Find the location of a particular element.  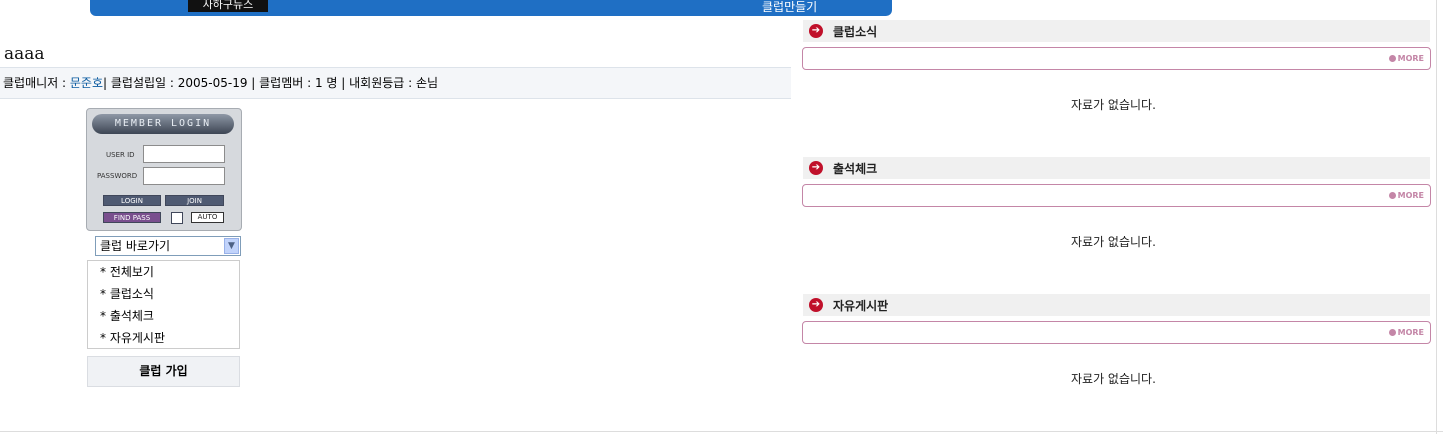

section-header-news: ➔ 클럽소식 is located at coordinates (1116, 31).